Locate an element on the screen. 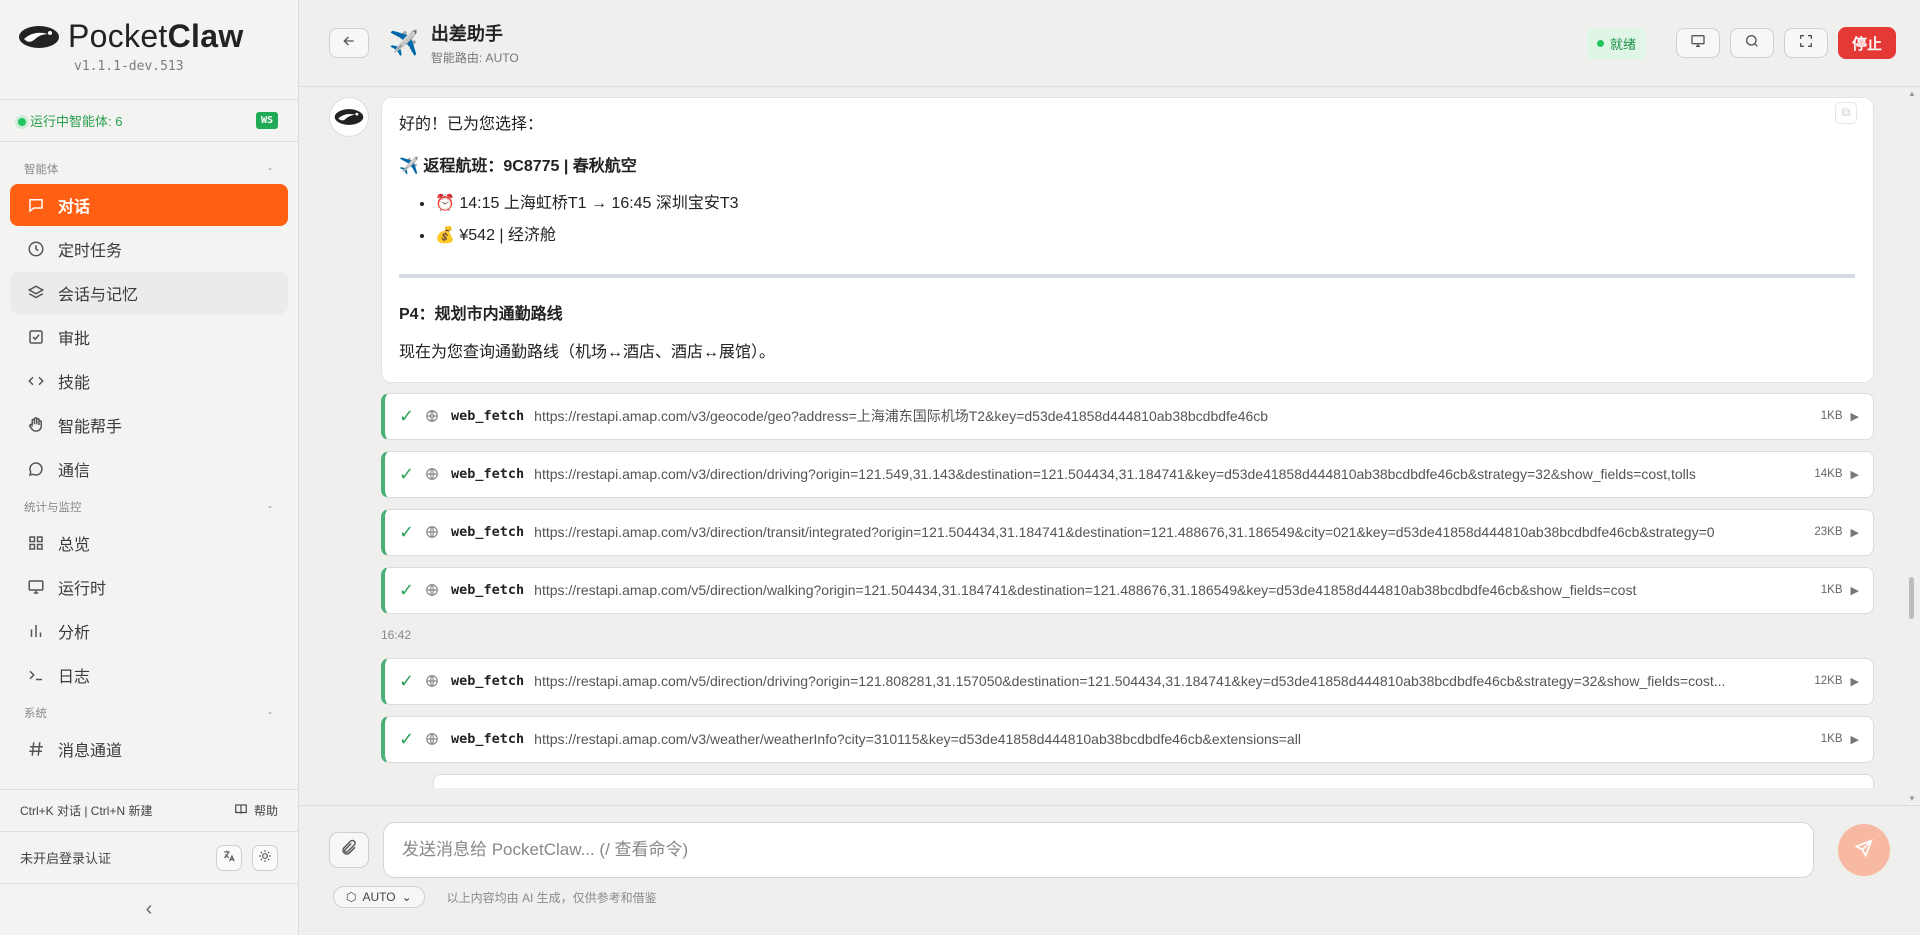  sidebar-item-label: 运行时 is located at coordinates (82, 589).